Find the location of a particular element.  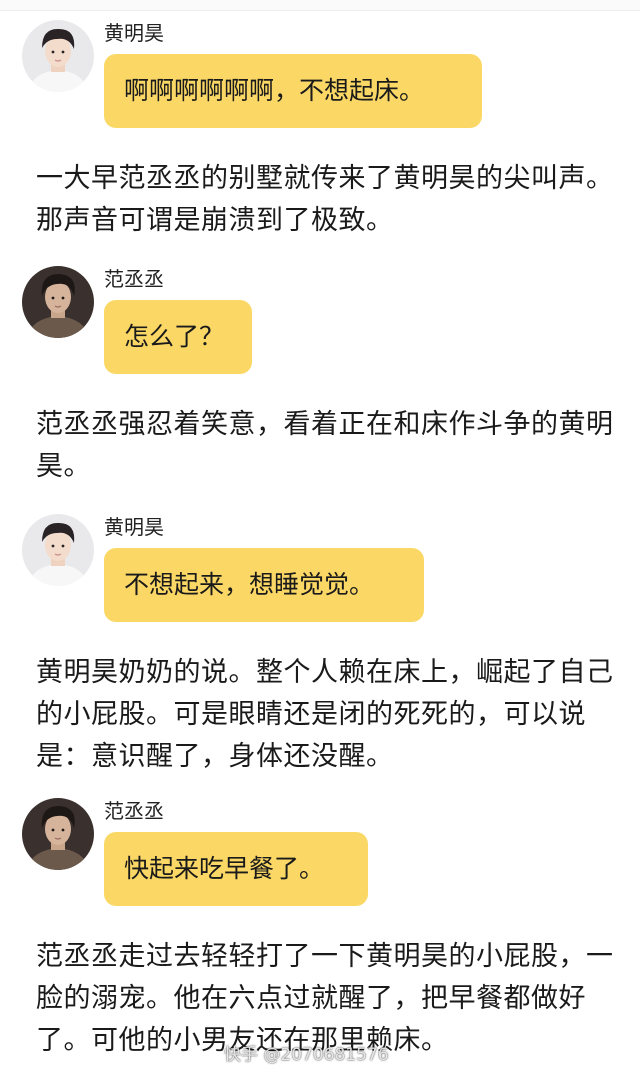

message-bubble: 啊啊啊啊啊啊，不想起床。 is located at coordinates (293, 91).